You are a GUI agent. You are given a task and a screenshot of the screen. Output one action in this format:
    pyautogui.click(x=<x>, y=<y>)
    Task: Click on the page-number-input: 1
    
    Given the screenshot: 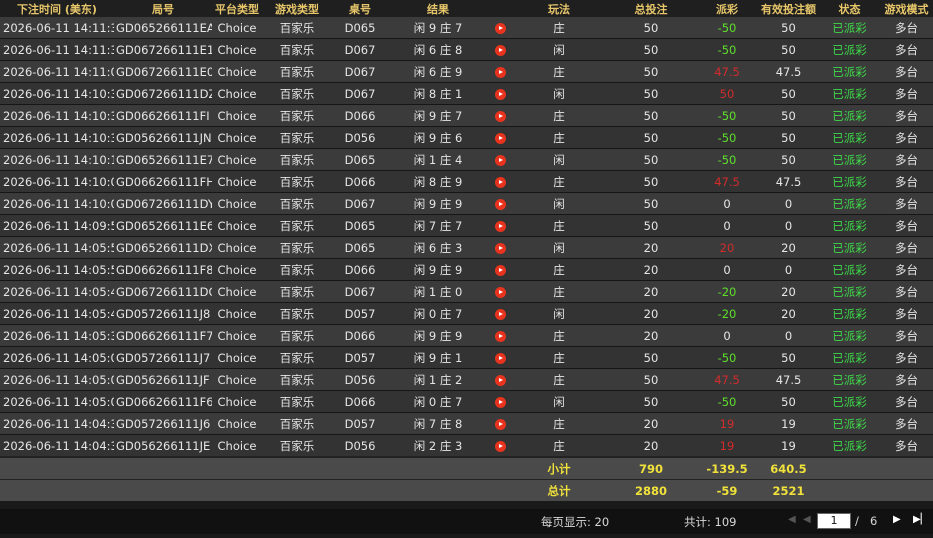 What is the action you would take?
    pyautogui.click(x=834, y=521)
    